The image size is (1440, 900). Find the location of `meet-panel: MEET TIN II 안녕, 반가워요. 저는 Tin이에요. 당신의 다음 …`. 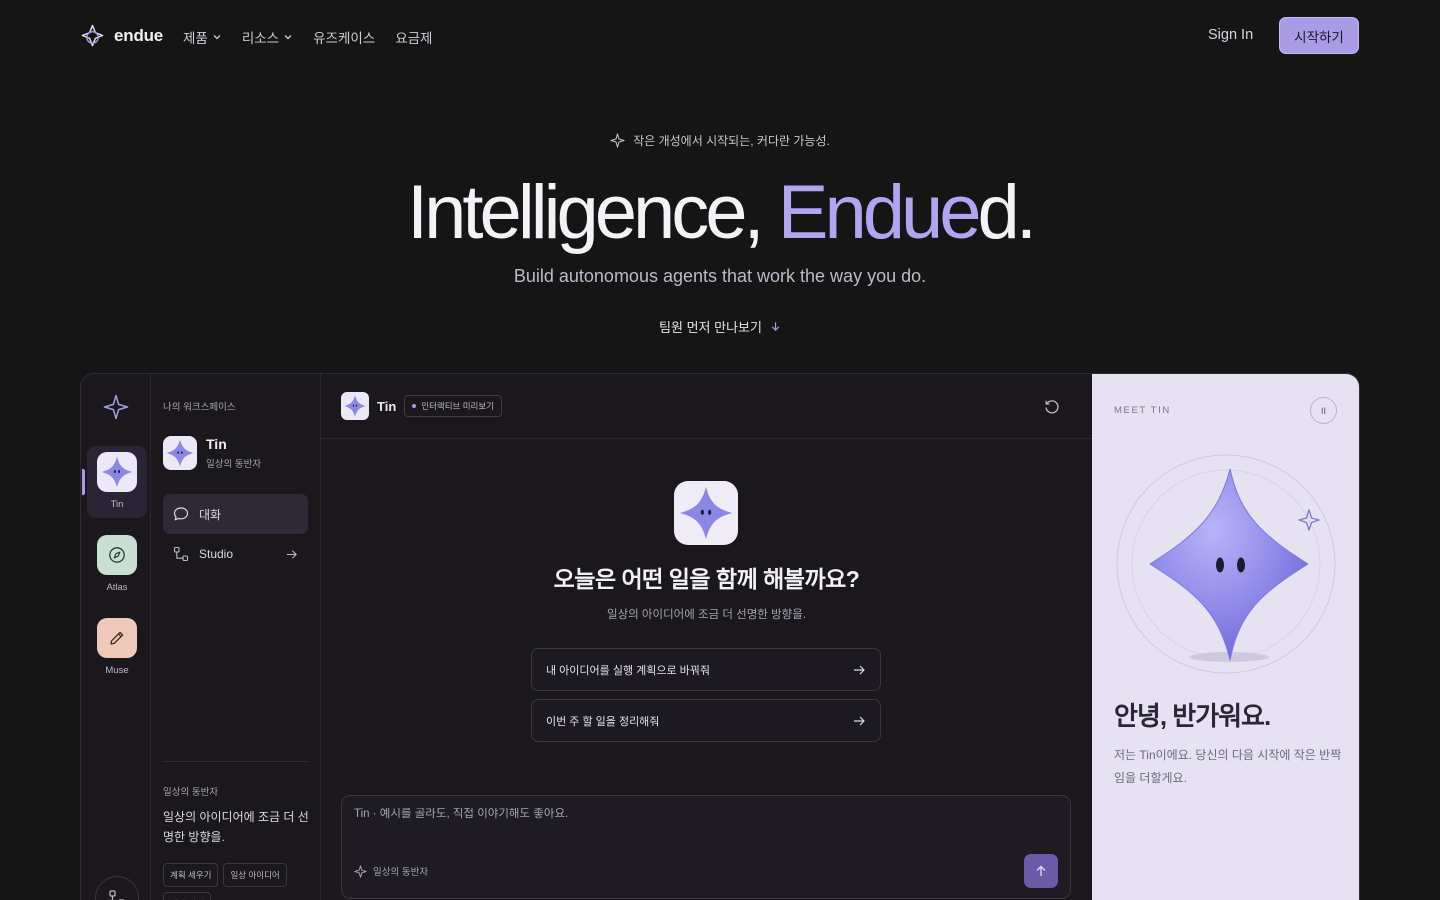

meet-panel: MEET TIN II 안녕, 반가워요. 저는 Tin이에요. 당신의 다음 … is located at coordinates (1225, 637).